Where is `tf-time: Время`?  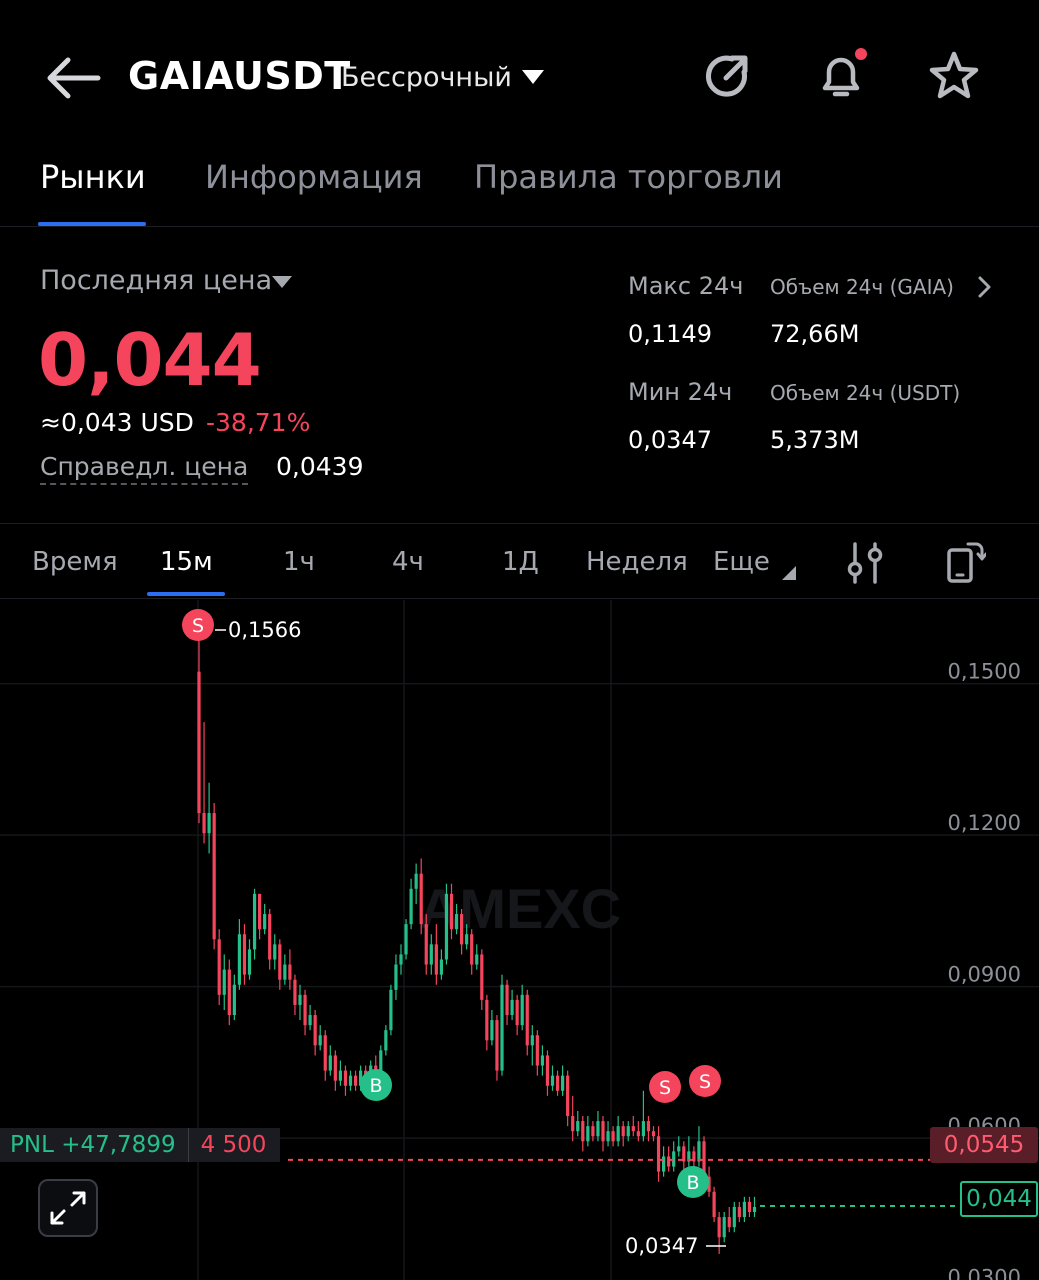
tf-time: Время is located at coordinates (75, 562).